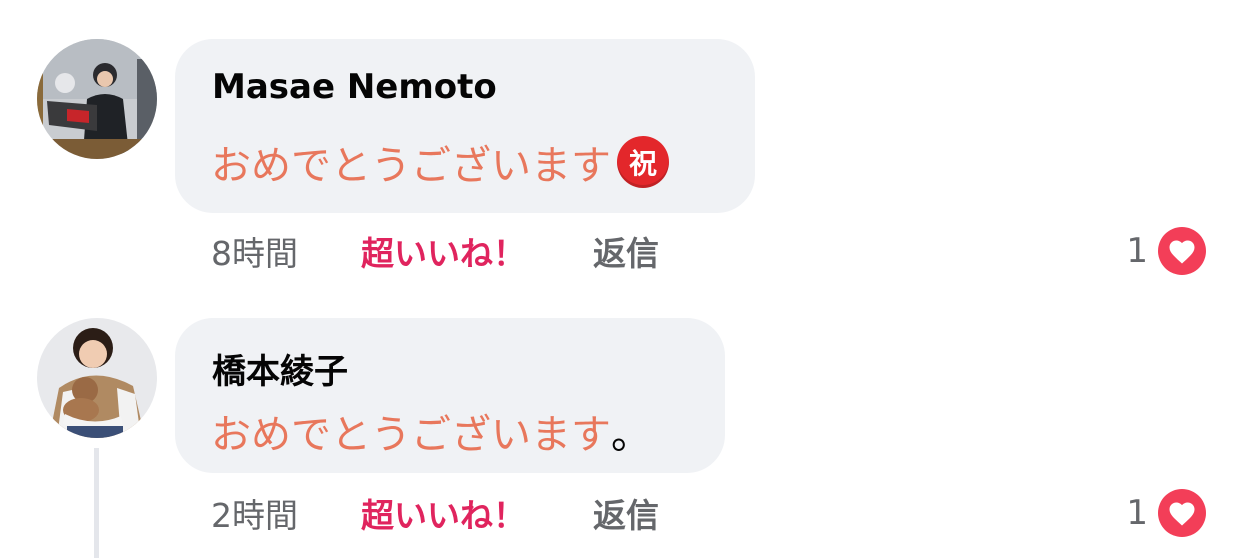 This screenshot has height=558, width=1242. I want to click on comment-author: Masae Nemoto, so click(354, 87).